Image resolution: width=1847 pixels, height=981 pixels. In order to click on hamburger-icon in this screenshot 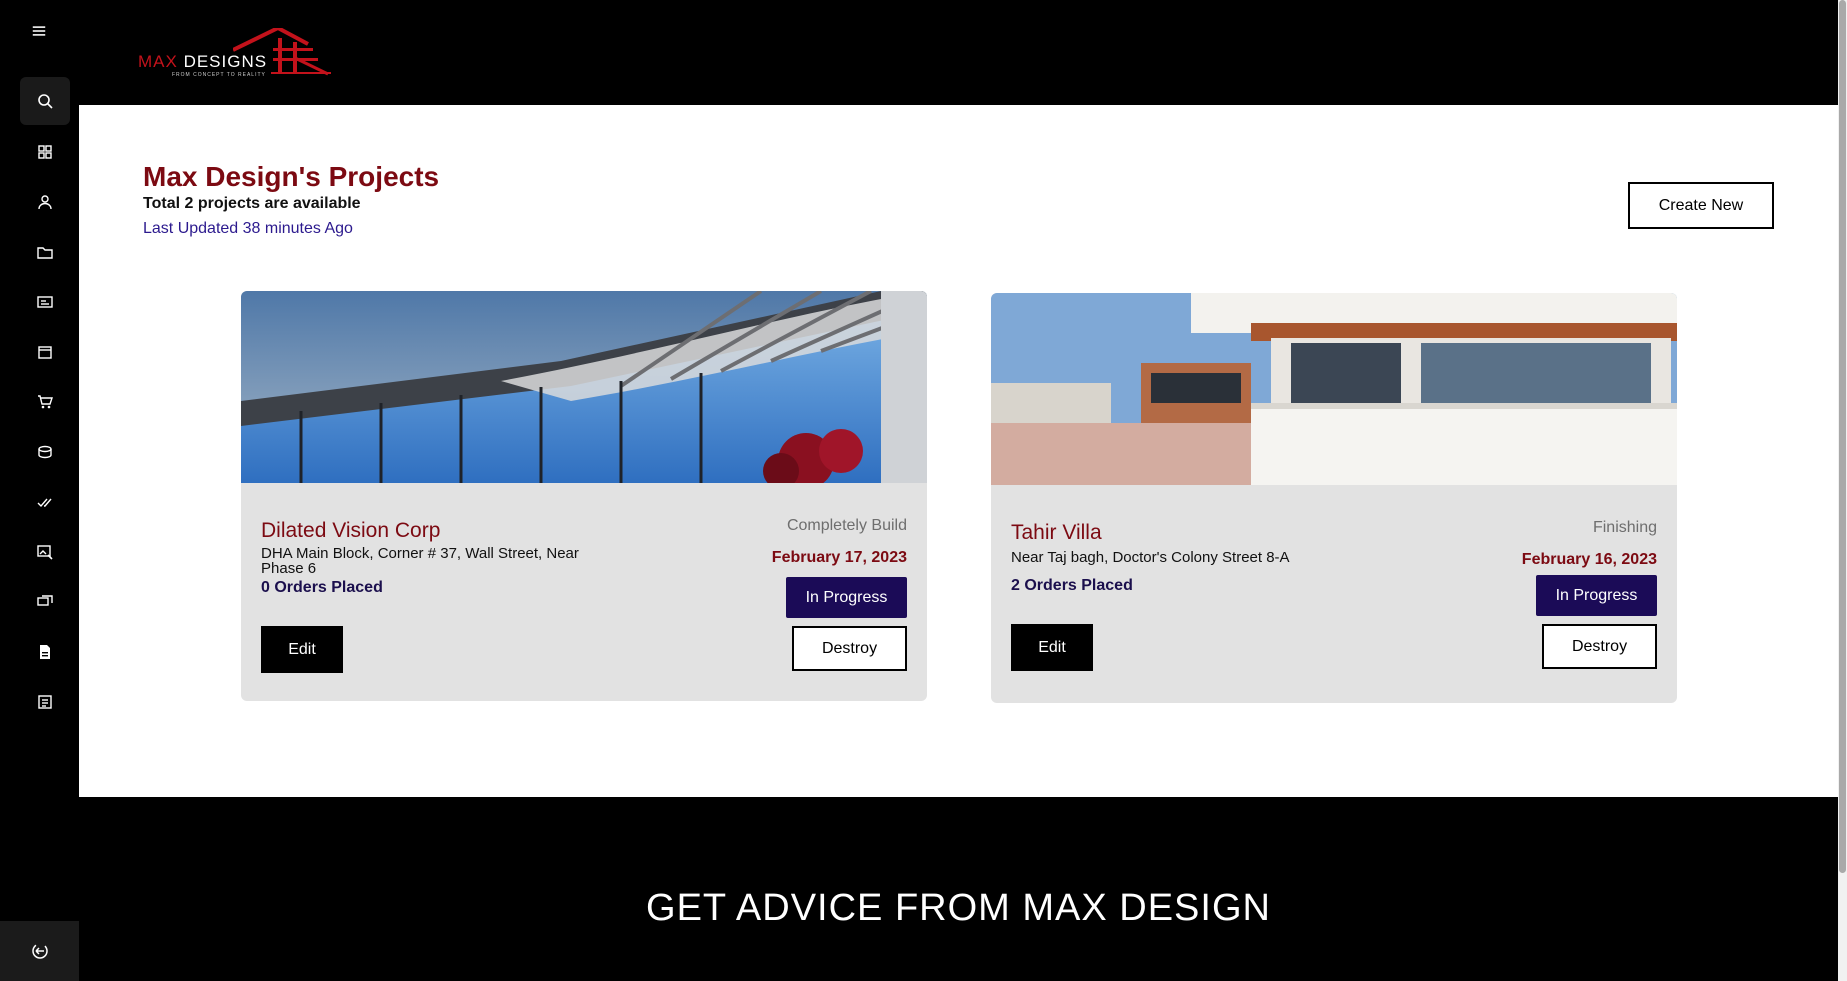, I will do `click(39, 31)`.